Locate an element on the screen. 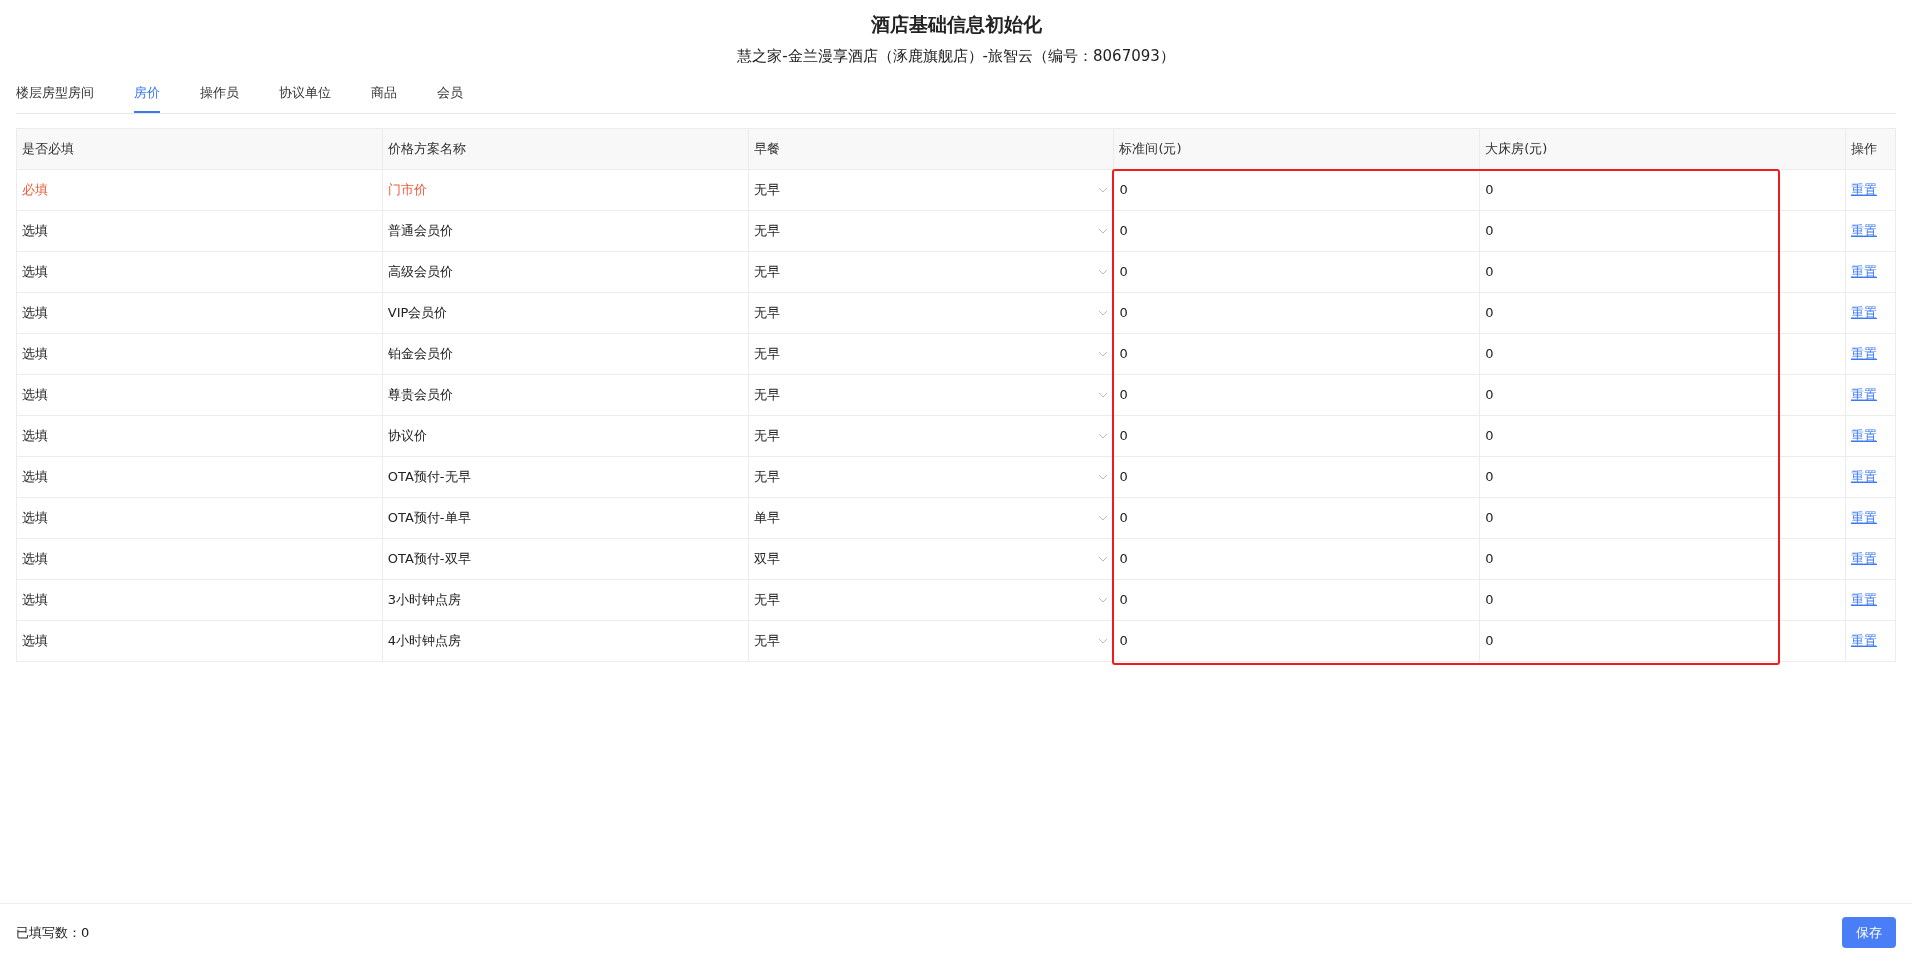 The width and height of the screenshot is (1912, 962). column-header: 标准间(元) is located at coordinates (1296, 148).